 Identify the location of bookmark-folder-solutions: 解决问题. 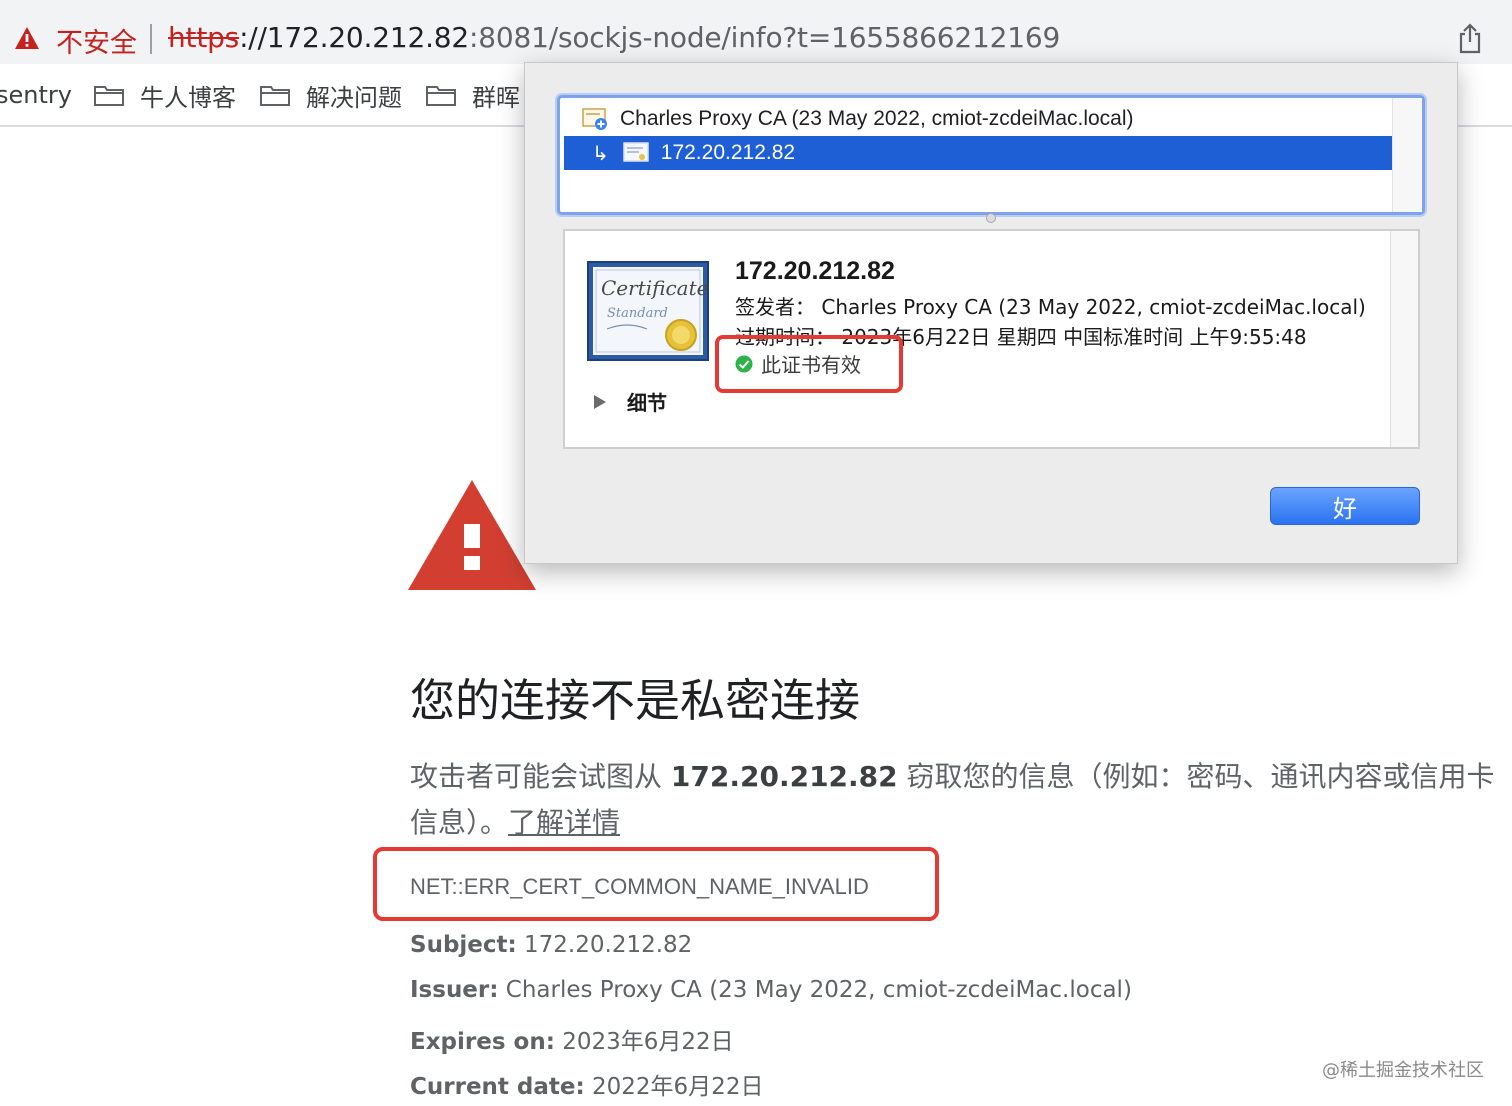
(331, 95).